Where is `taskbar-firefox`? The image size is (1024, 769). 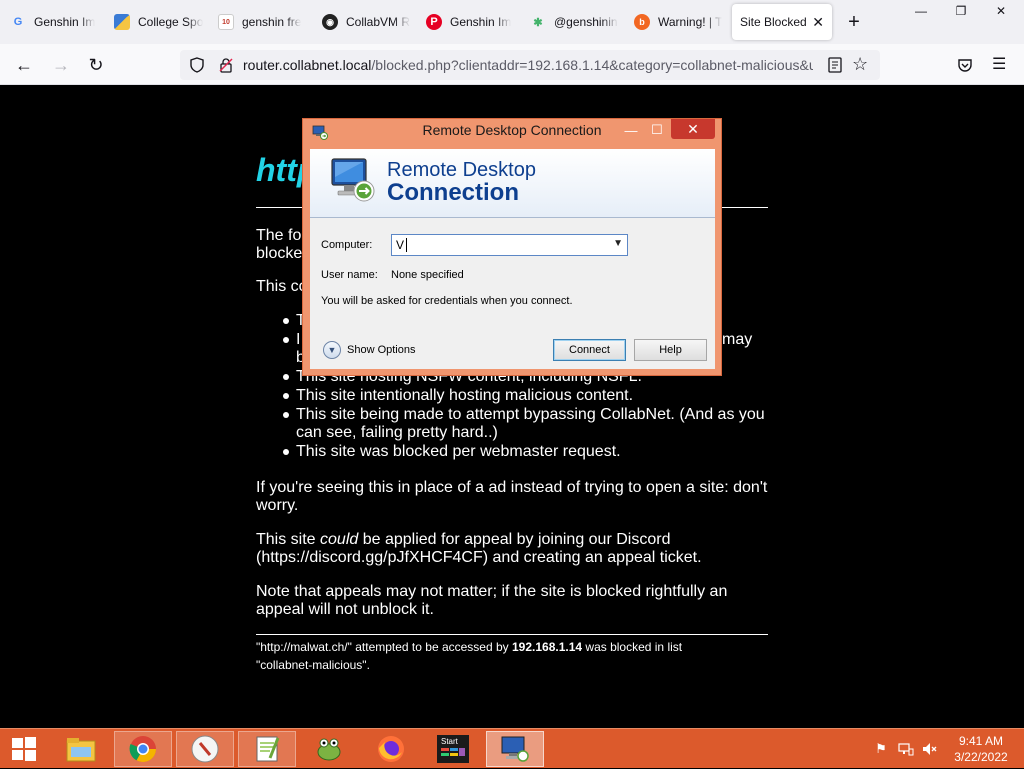
taskbar-firefox is located at coordinates (391, 749).